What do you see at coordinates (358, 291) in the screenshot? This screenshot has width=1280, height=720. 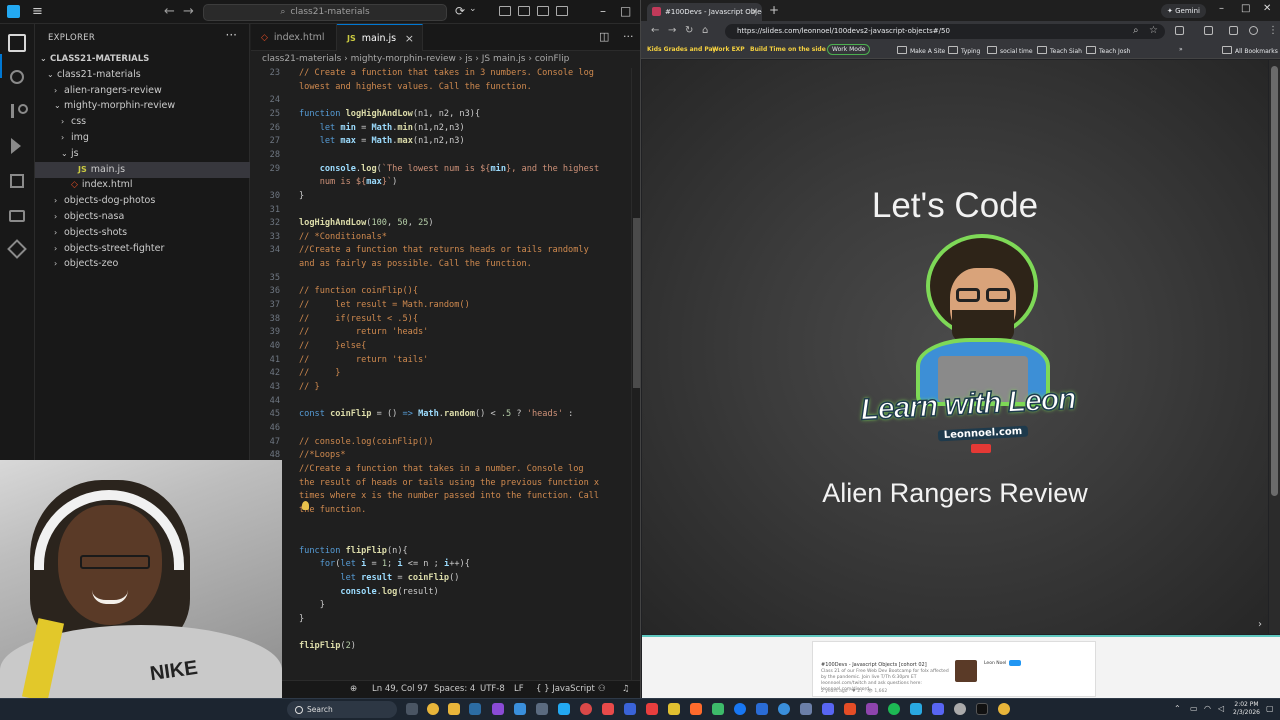 I see `code-line: // function coinFlip(){` at bounding box center [358, 291].